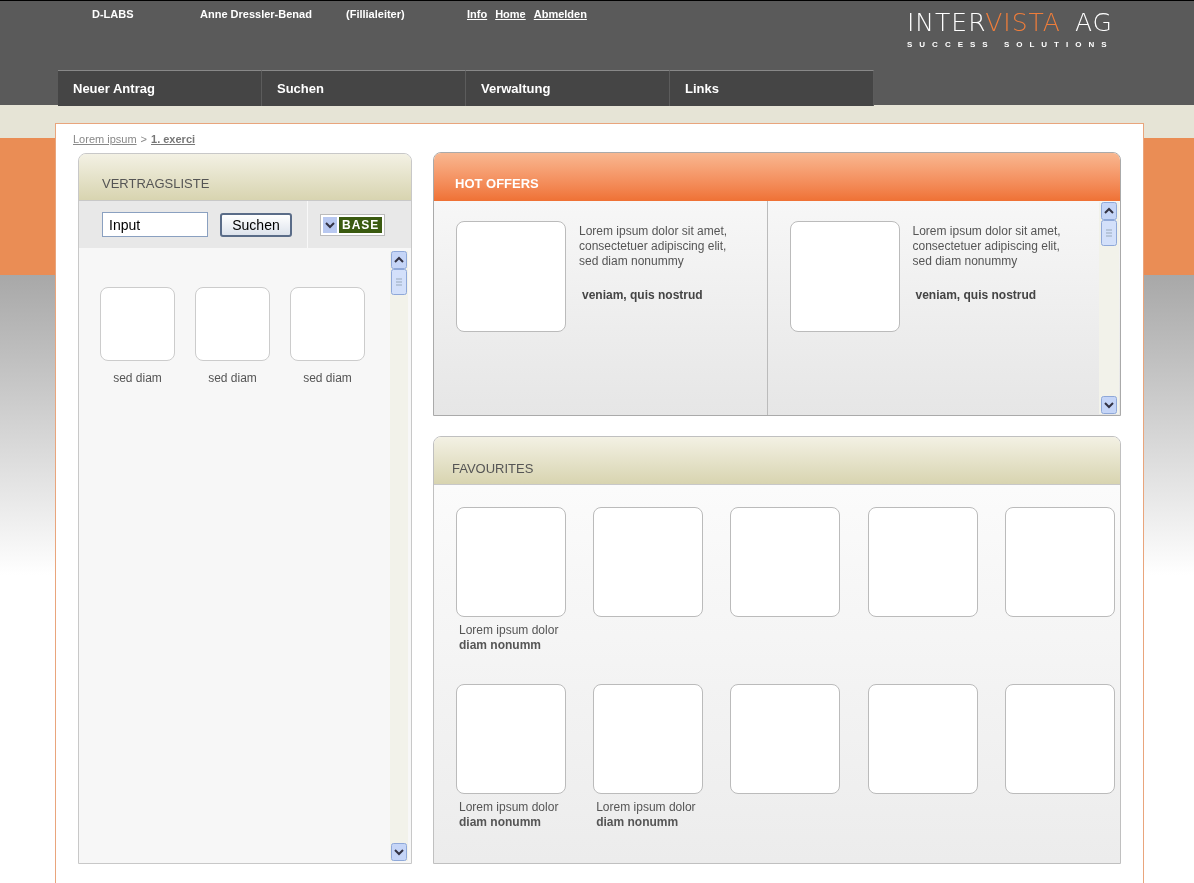 The width and height of the screenshot is (1194, 883). Describe the element at coordinates (256, 14) in the screenshot. I see `user-name: Anne Dressler-Benad` at that location.